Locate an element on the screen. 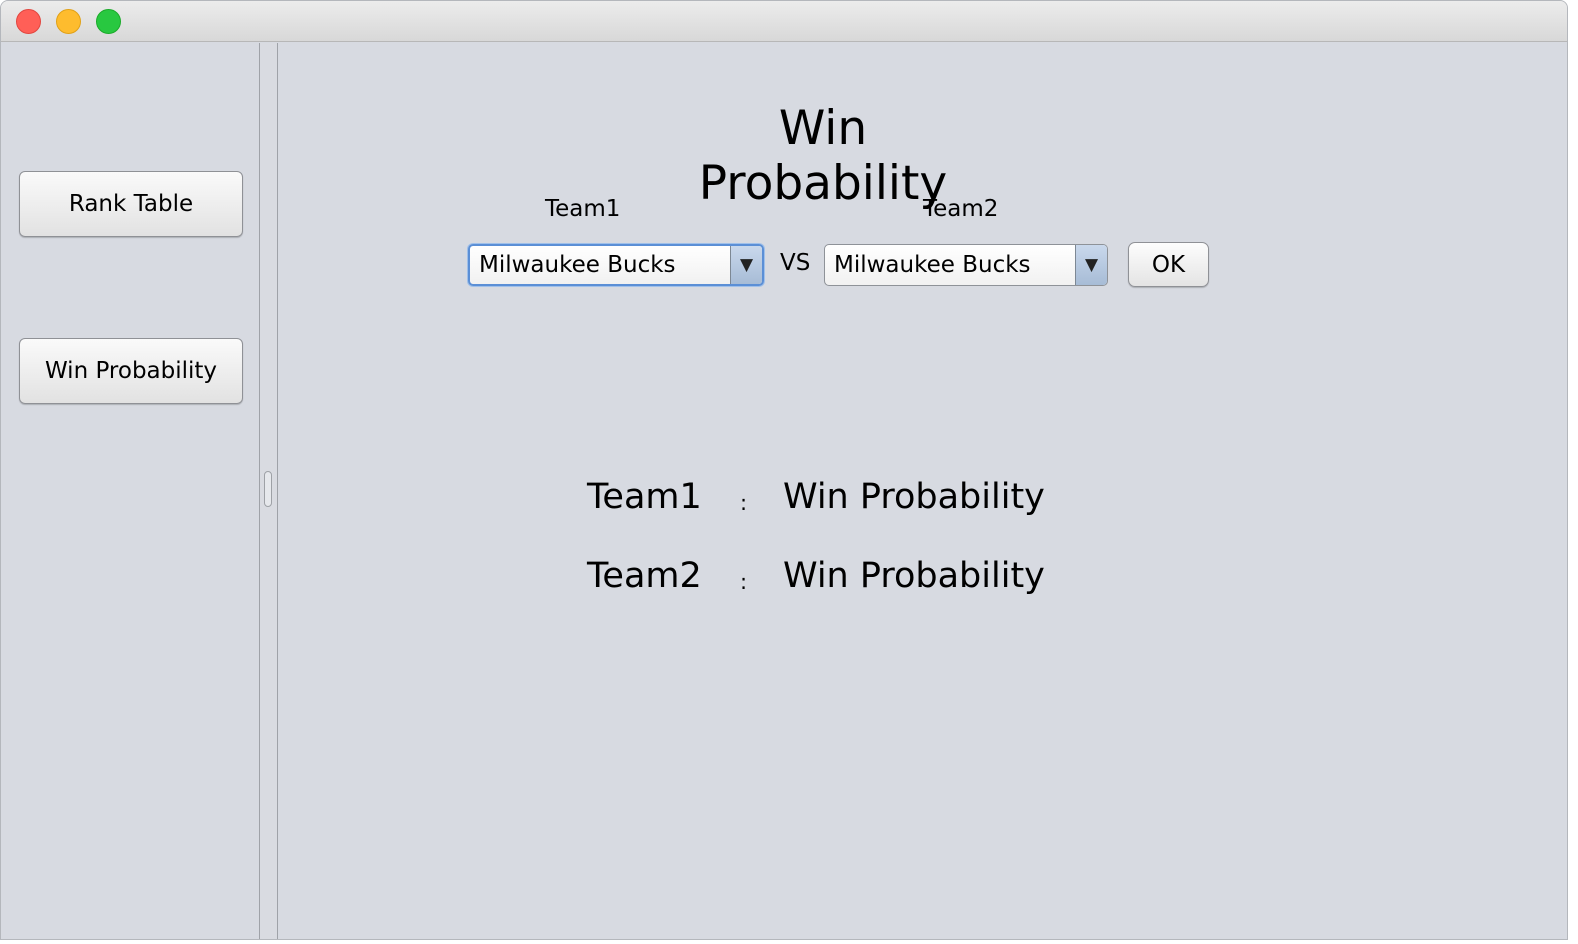  title-bar is located at coordinates (784, 21).